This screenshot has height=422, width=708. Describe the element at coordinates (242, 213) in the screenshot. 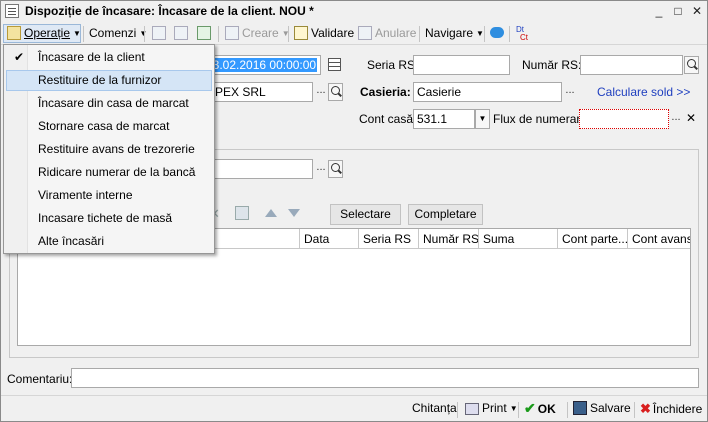

I see `save-row-icon` at that location.